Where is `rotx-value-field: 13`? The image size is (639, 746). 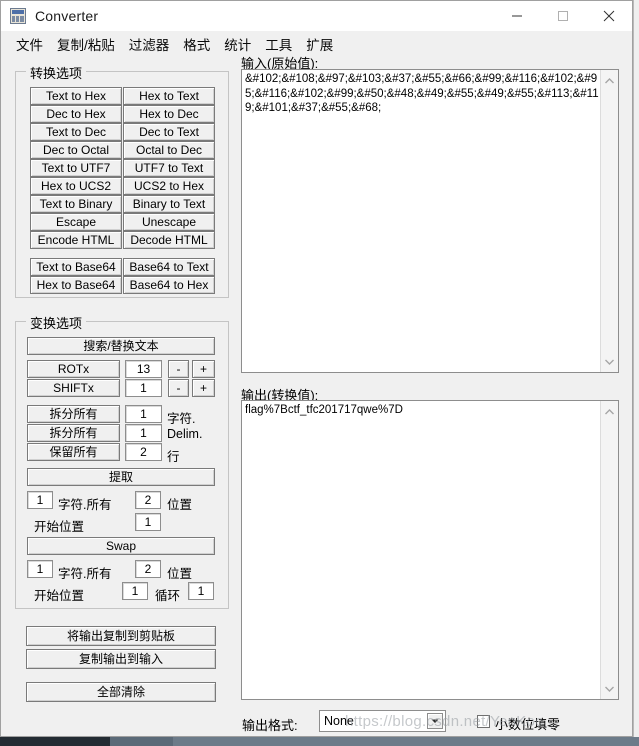
rotx-value-field: 13 is located at coordinates (143, 369).